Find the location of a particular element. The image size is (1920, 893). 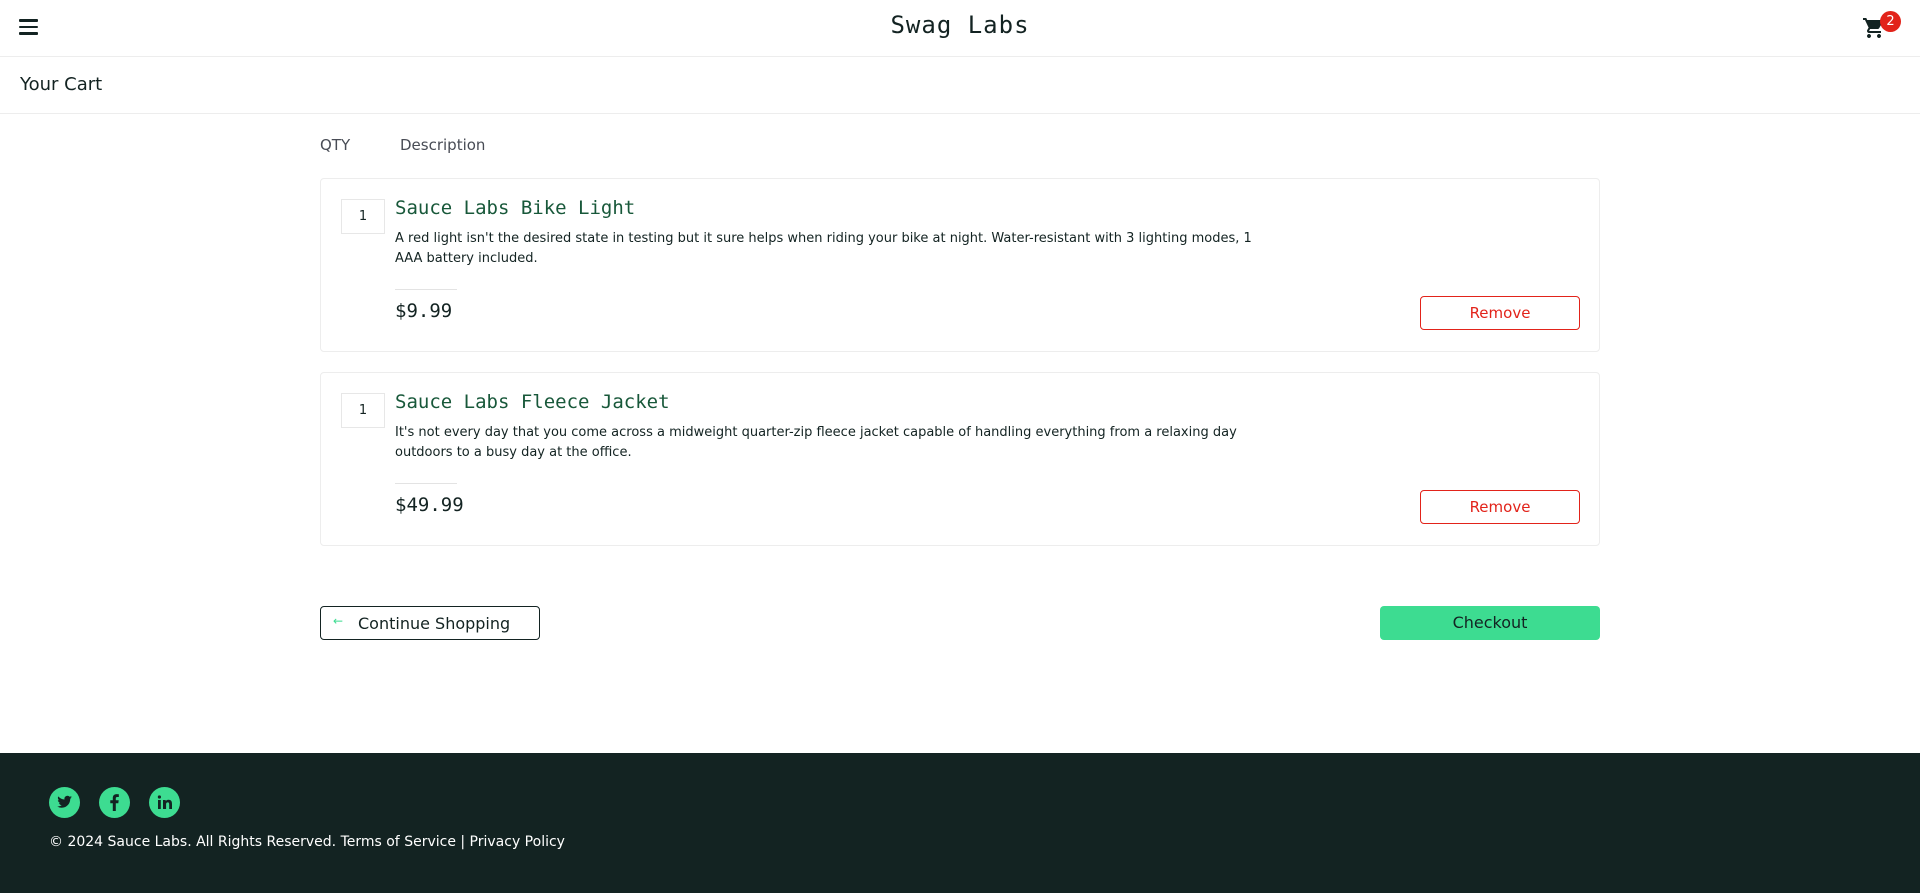

item-price: $49.99 is located at coordinates (429, 505).